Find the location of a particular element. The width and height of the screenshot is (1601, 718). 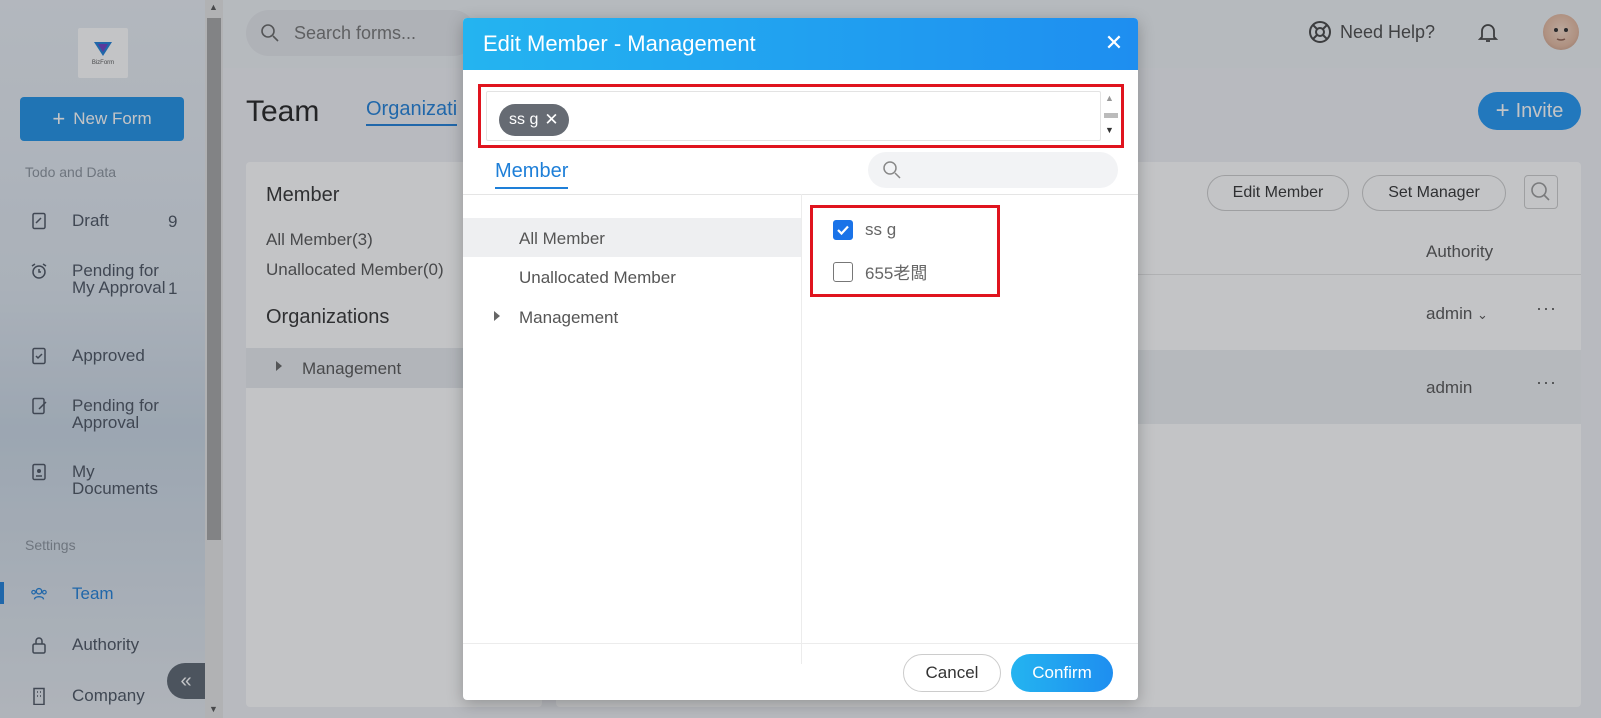

chip-label: ss g is located at coordinates (524, 119).